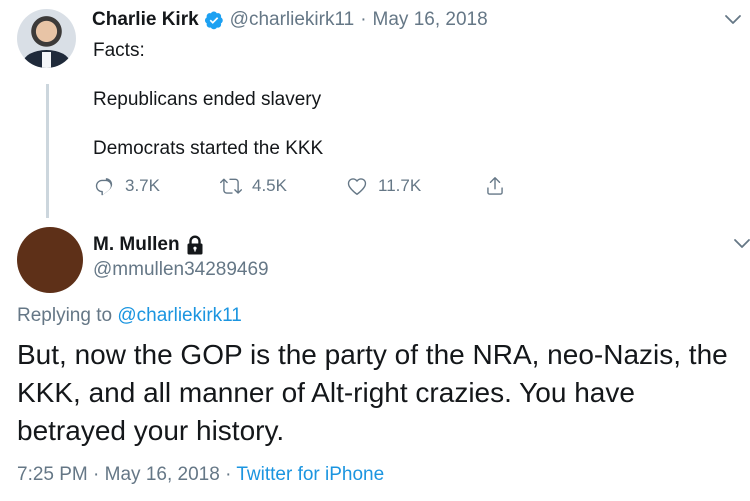 Image resolution: width=750 pixels, height=501 pixels. Describe the element at coordinates (145, 20) in the screenshot. I see `author-name: Charlie Kirk` at that location.